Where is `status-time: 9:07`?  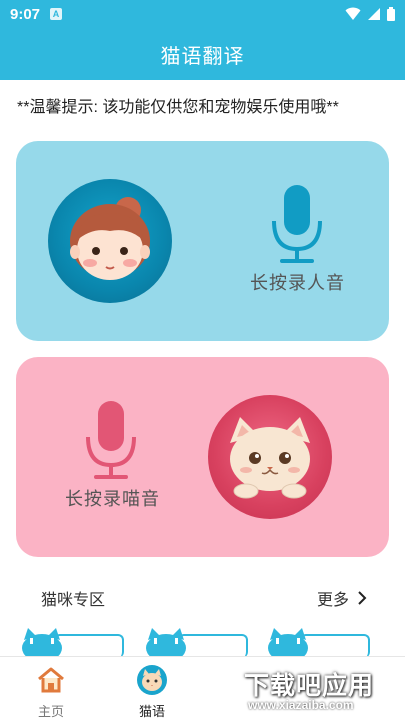
status-time: 9:07 is located at coordinates (25, 14).